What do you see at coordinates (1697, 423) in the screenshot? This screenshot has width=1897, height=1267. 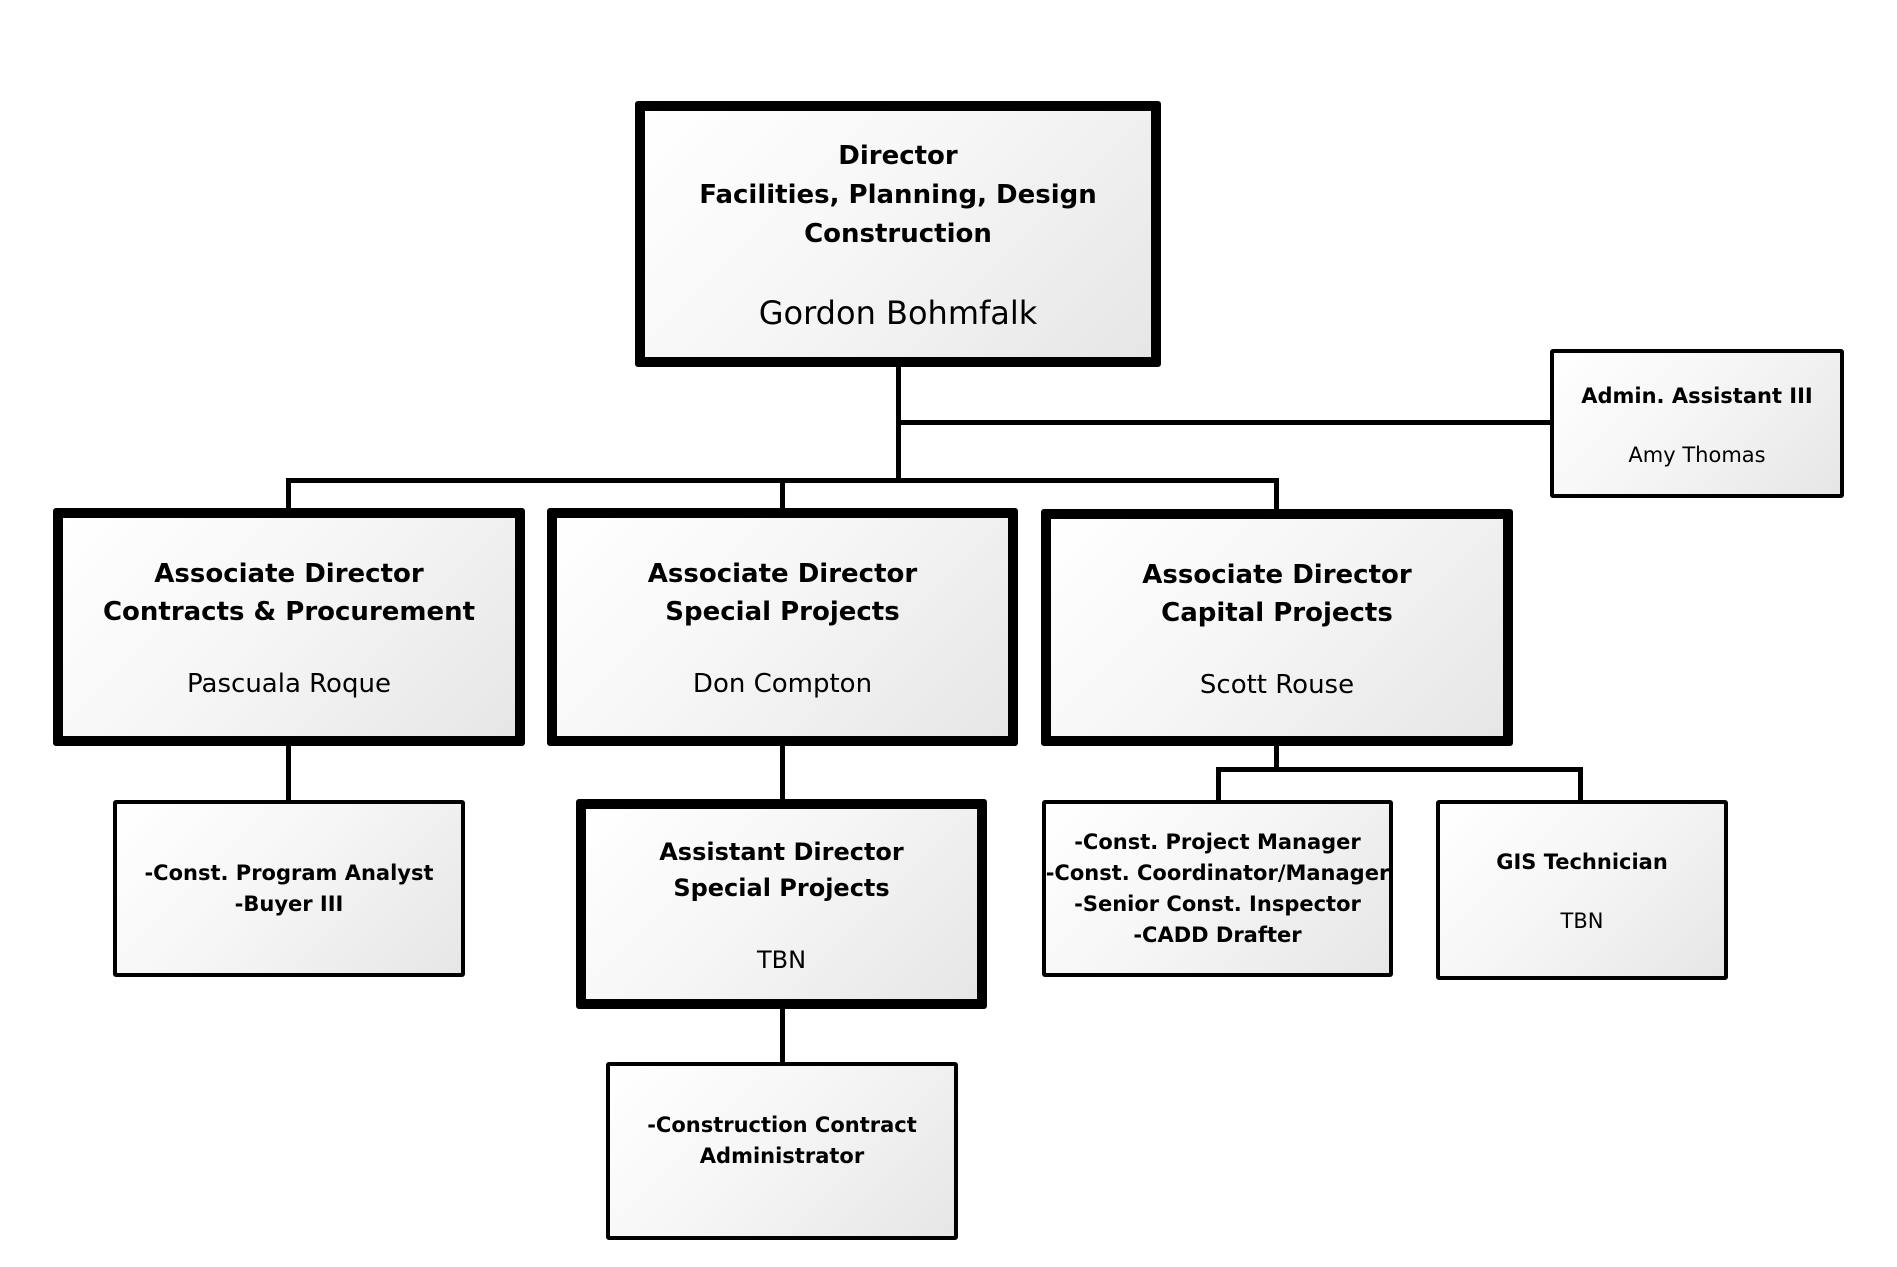 I see `admin-assistant-box: Admin. Assistant III Amy Thomas` at bounding box center [1697, 423].